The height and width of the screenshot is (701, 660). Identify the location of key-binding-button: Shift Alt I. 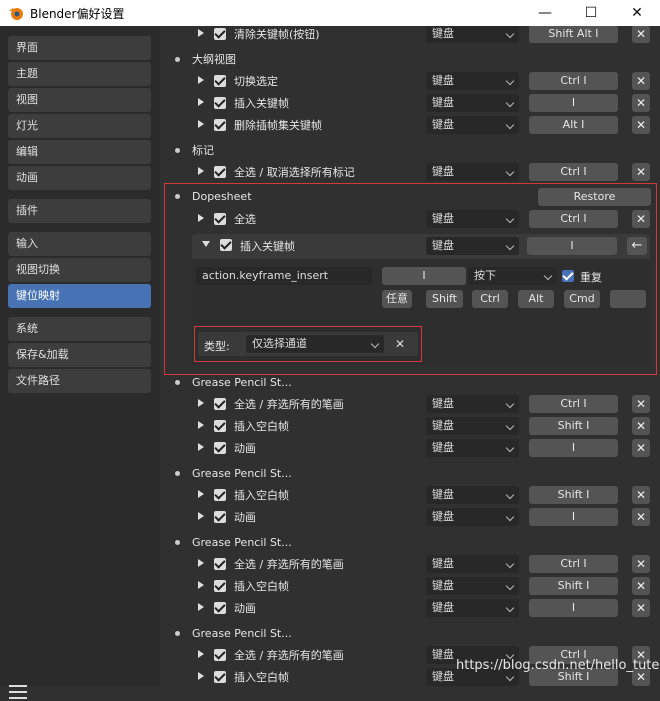
(573, 34).